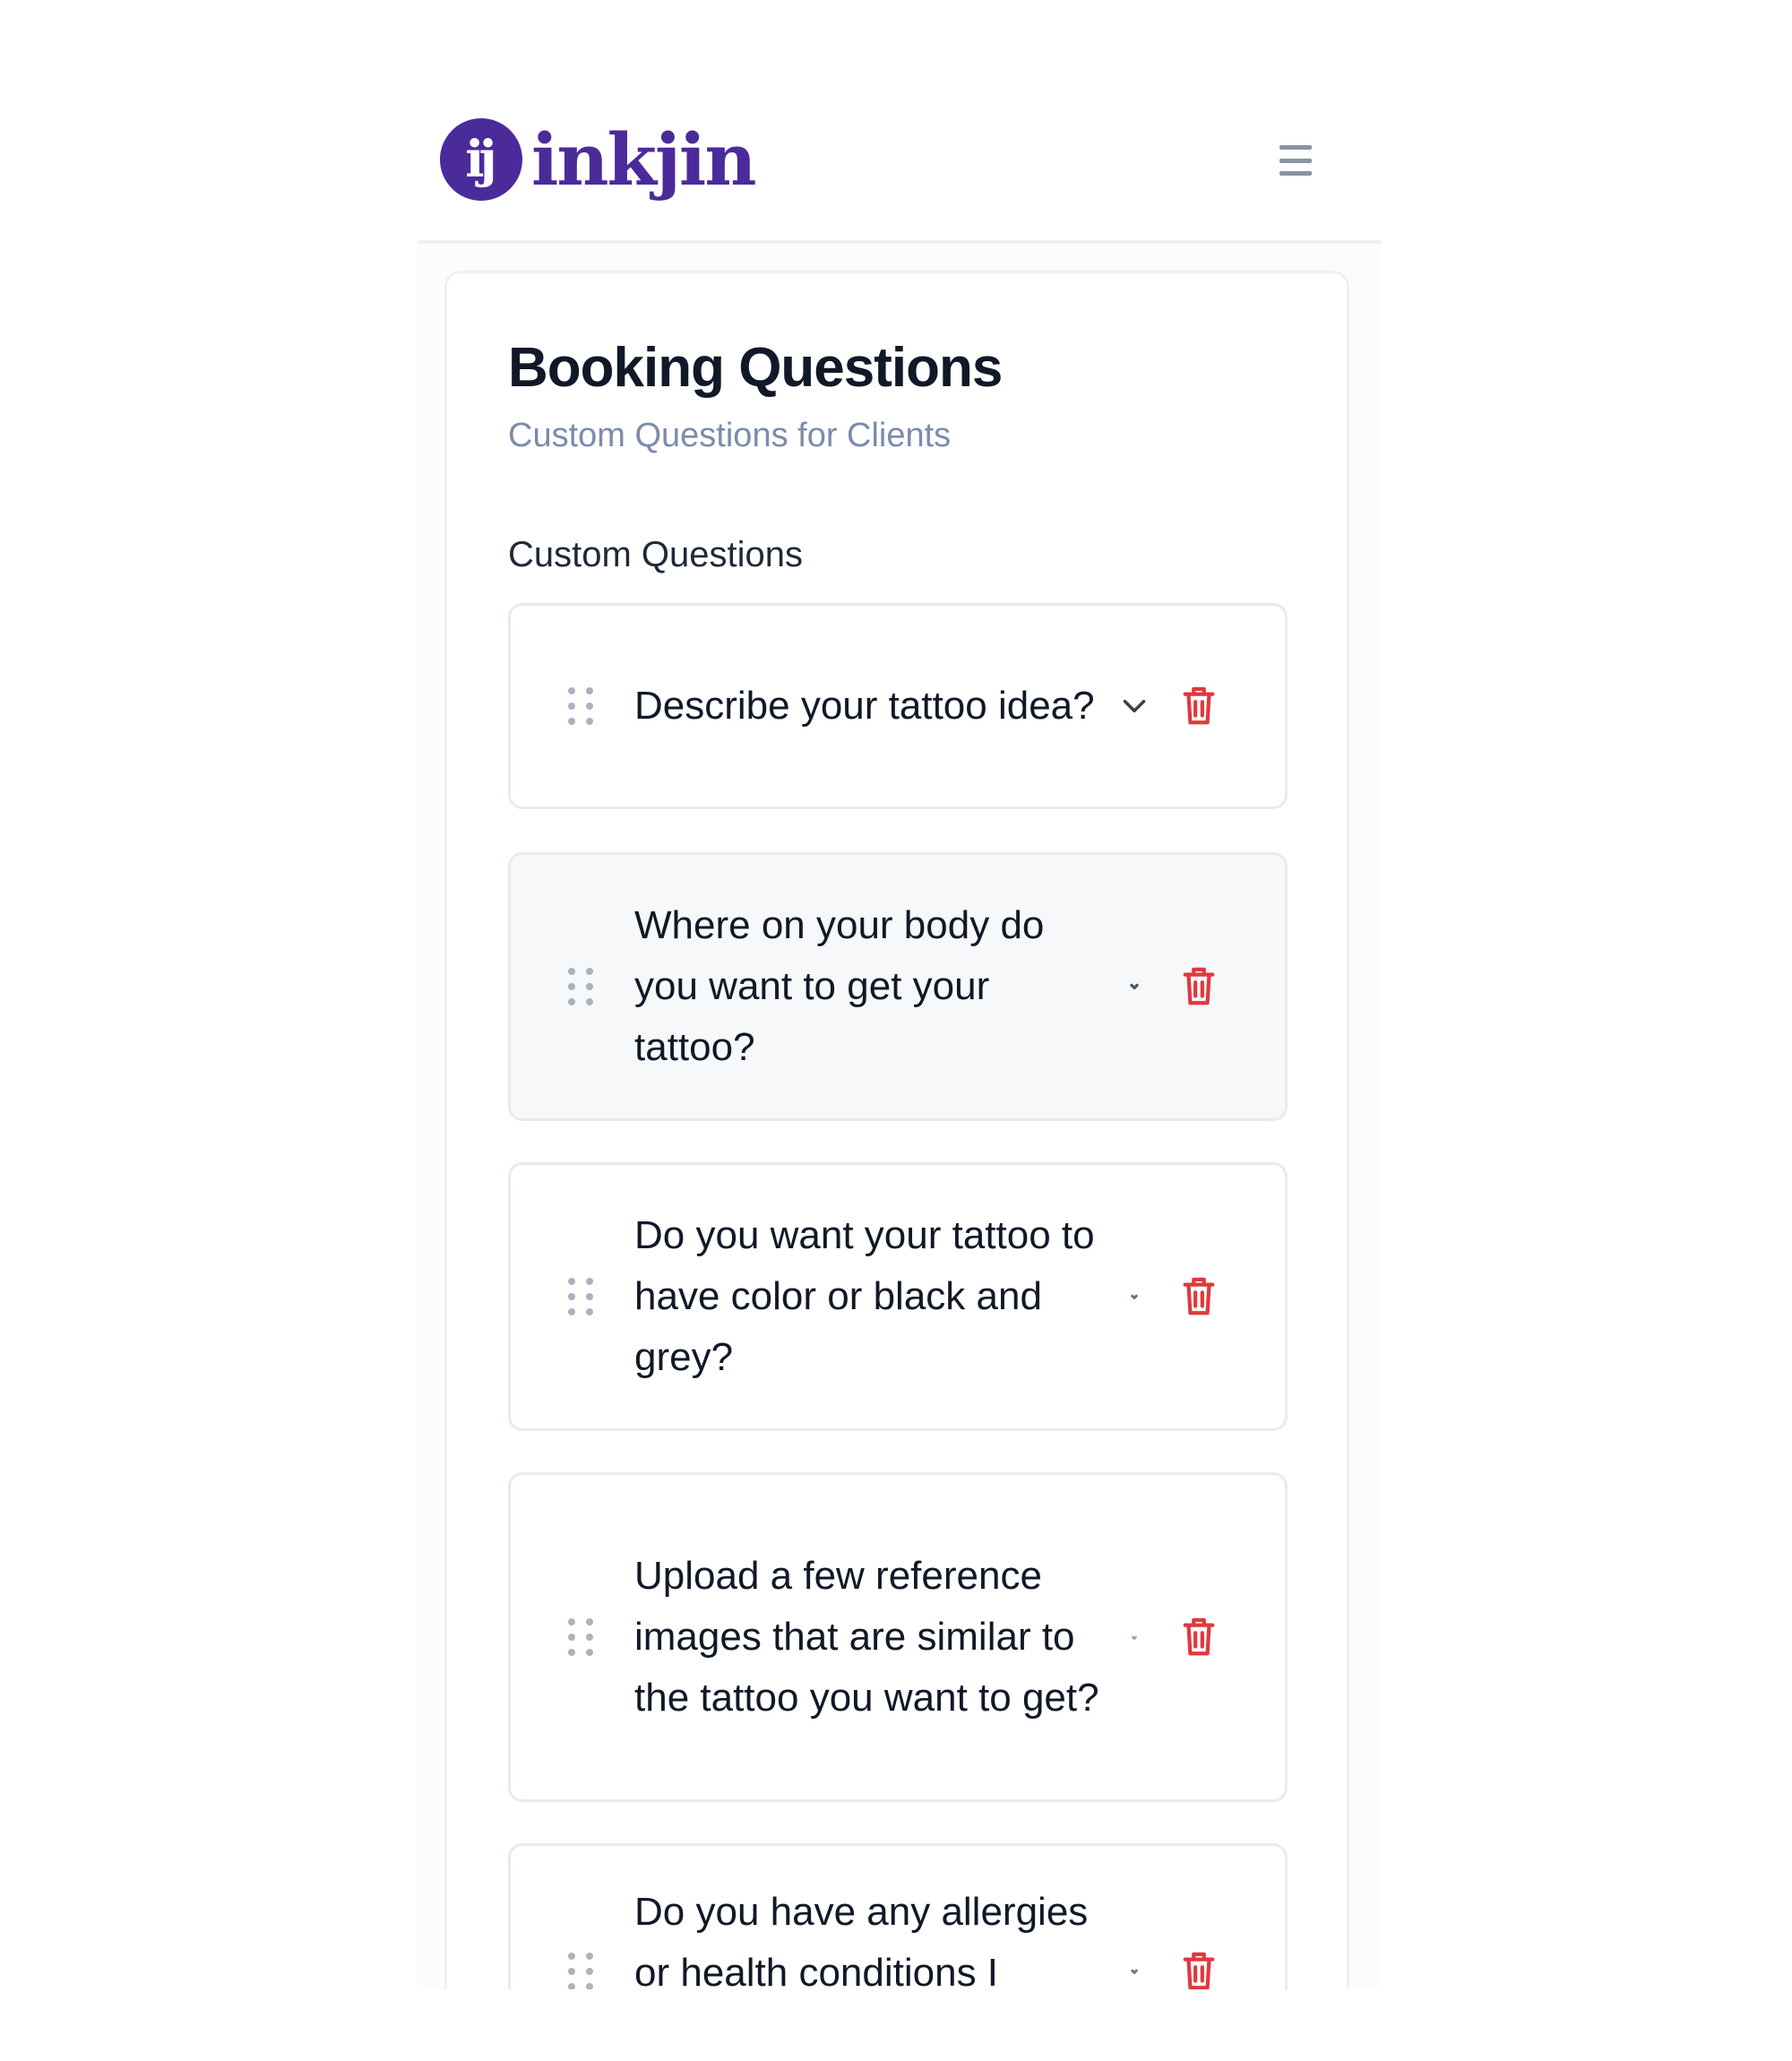 The height and width of the screenshot is (2061, 1792). What do you see at coordinates (900, 162) in the screenshot?
I see `top-navigation-bar: ij inkjin` at bounding box center [900, 162].